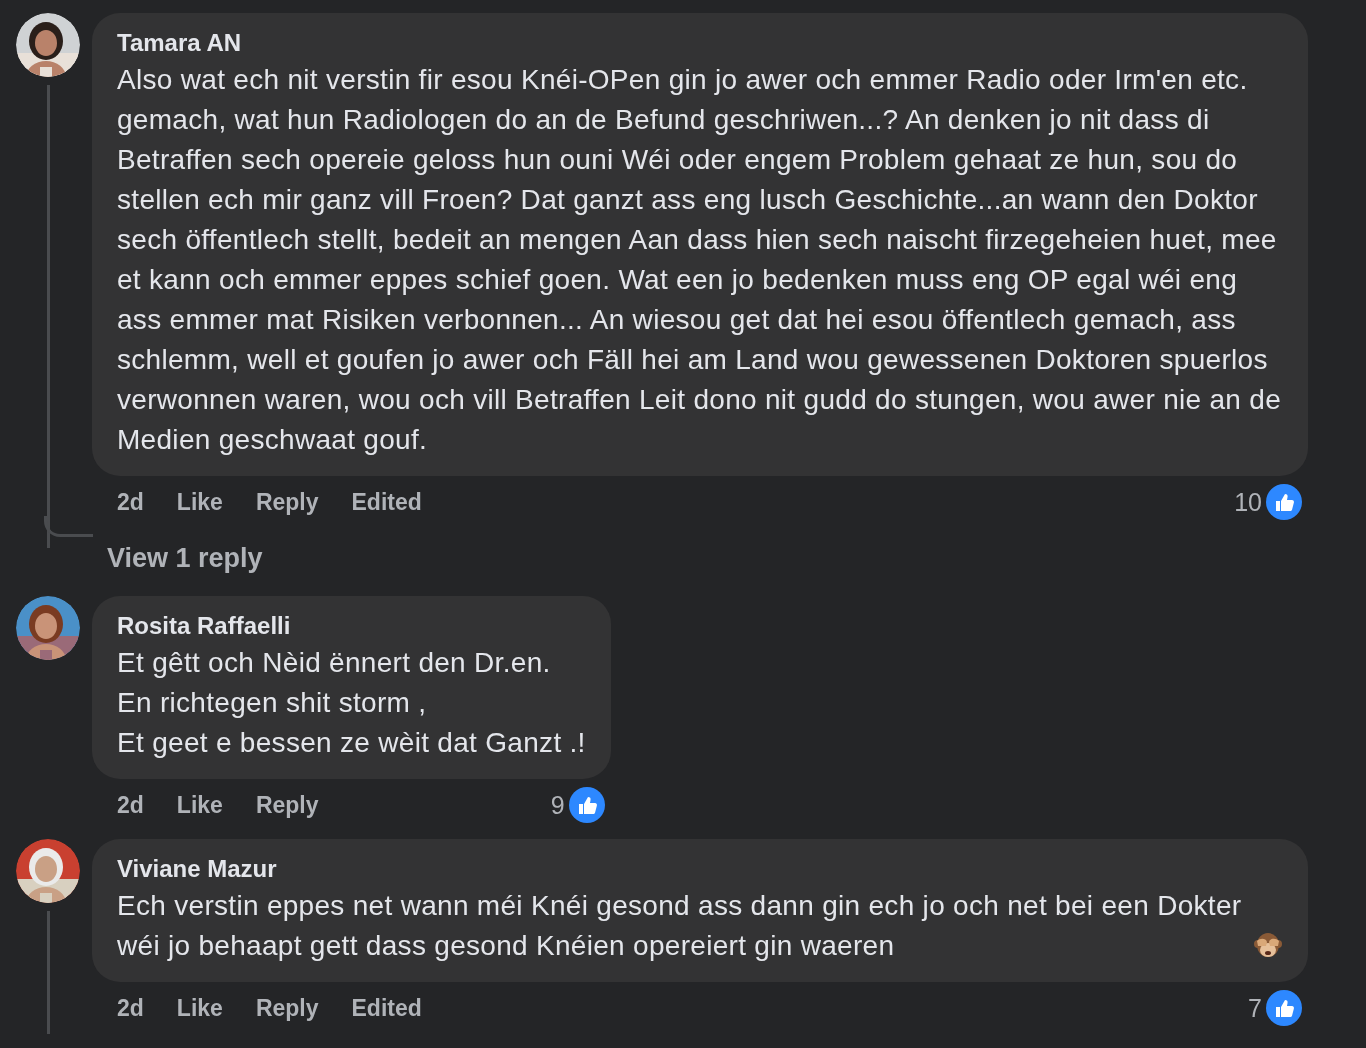 This screenshot has width=1366, height=1048. Describe the element at coordinates (557, 805) in the screenshot. I see `reaction-count: 9` at that location.